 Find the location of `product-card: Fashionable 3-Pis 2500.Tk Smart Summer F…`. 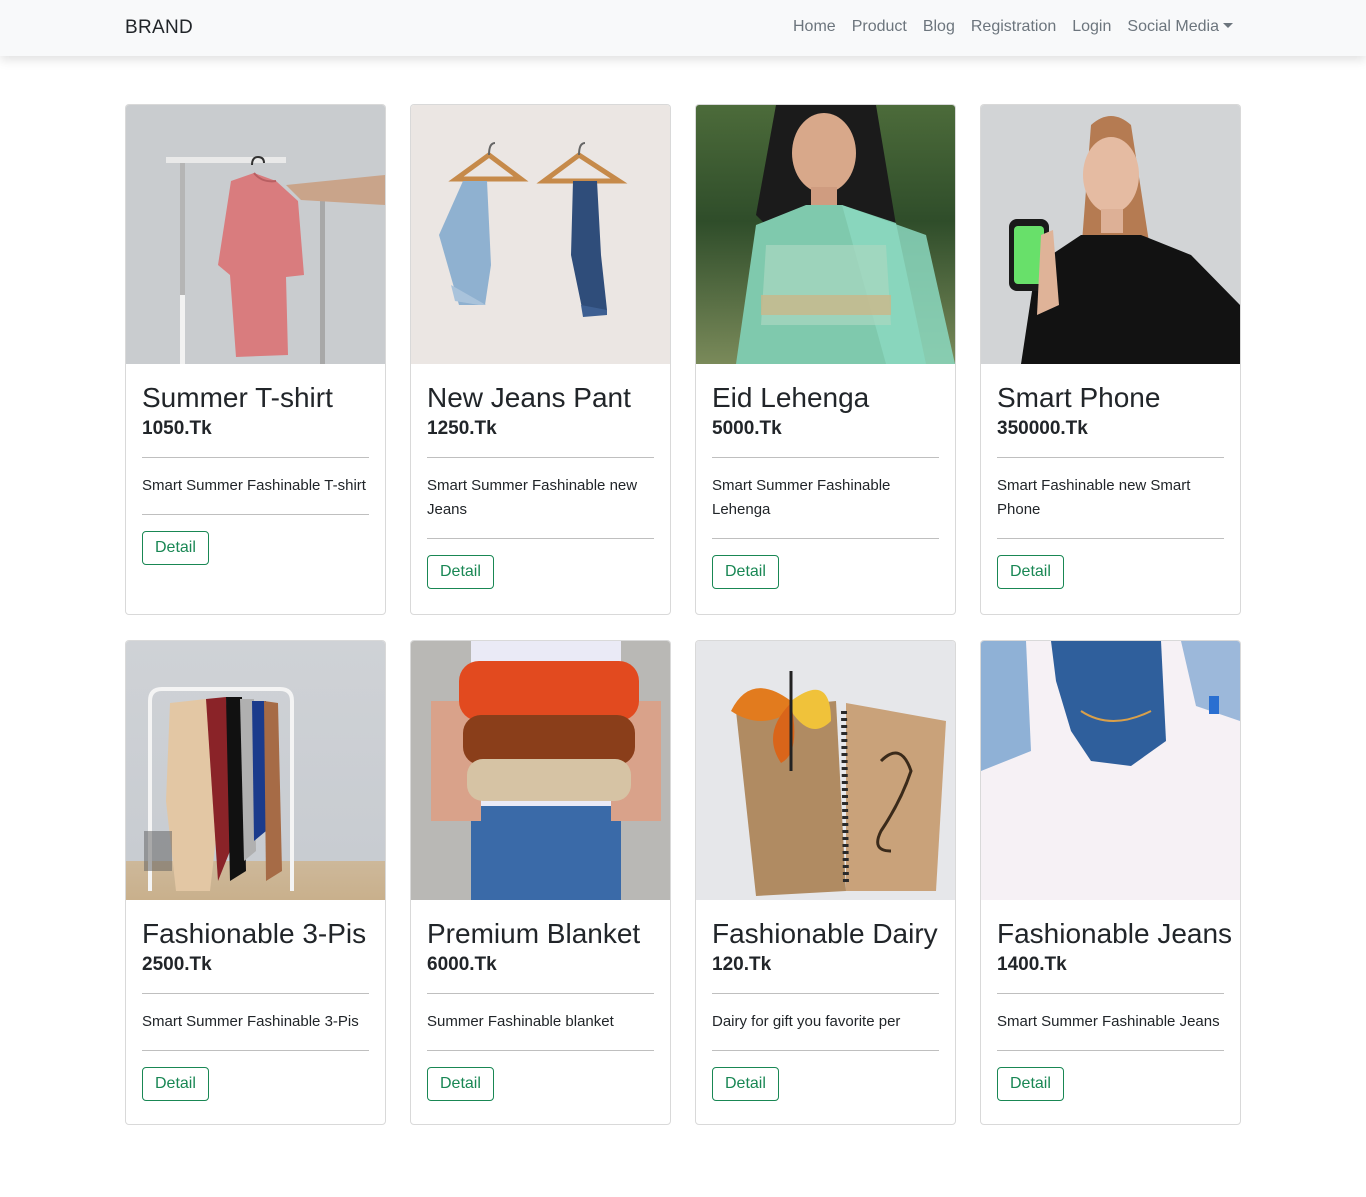

product-card: Fashionable 3-Pis 2500.Tk Smart Summer F… is located at coordinates (255, 882).